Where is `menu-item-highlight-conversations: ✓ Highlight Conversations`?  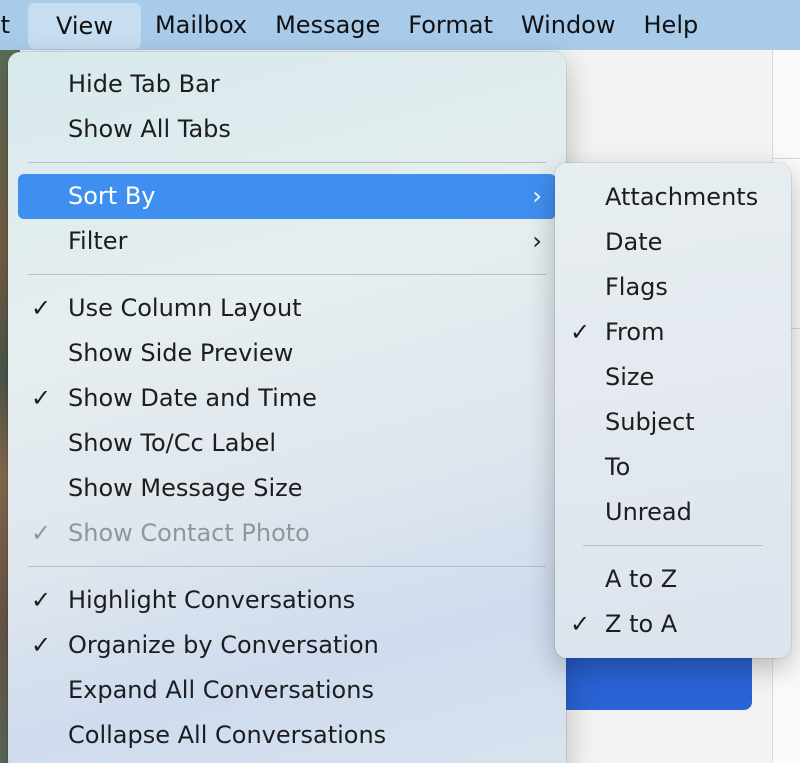
menu-item-highlight-conversations: ✓ Highlight Conversations is located at coordinates (287, 600).